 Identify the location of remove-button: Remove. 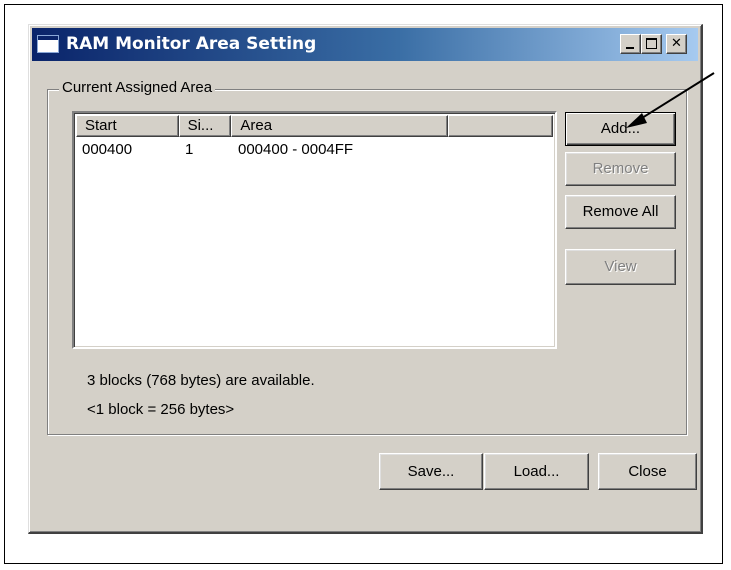
(620, 169).